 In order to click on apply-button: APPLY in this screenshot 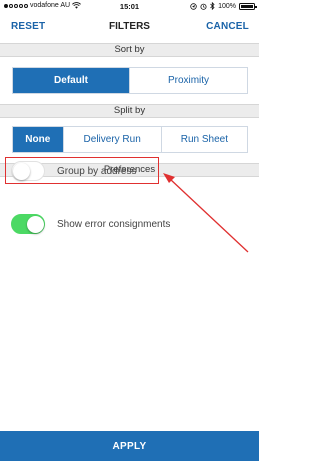, I will do `click(129, 446)`.